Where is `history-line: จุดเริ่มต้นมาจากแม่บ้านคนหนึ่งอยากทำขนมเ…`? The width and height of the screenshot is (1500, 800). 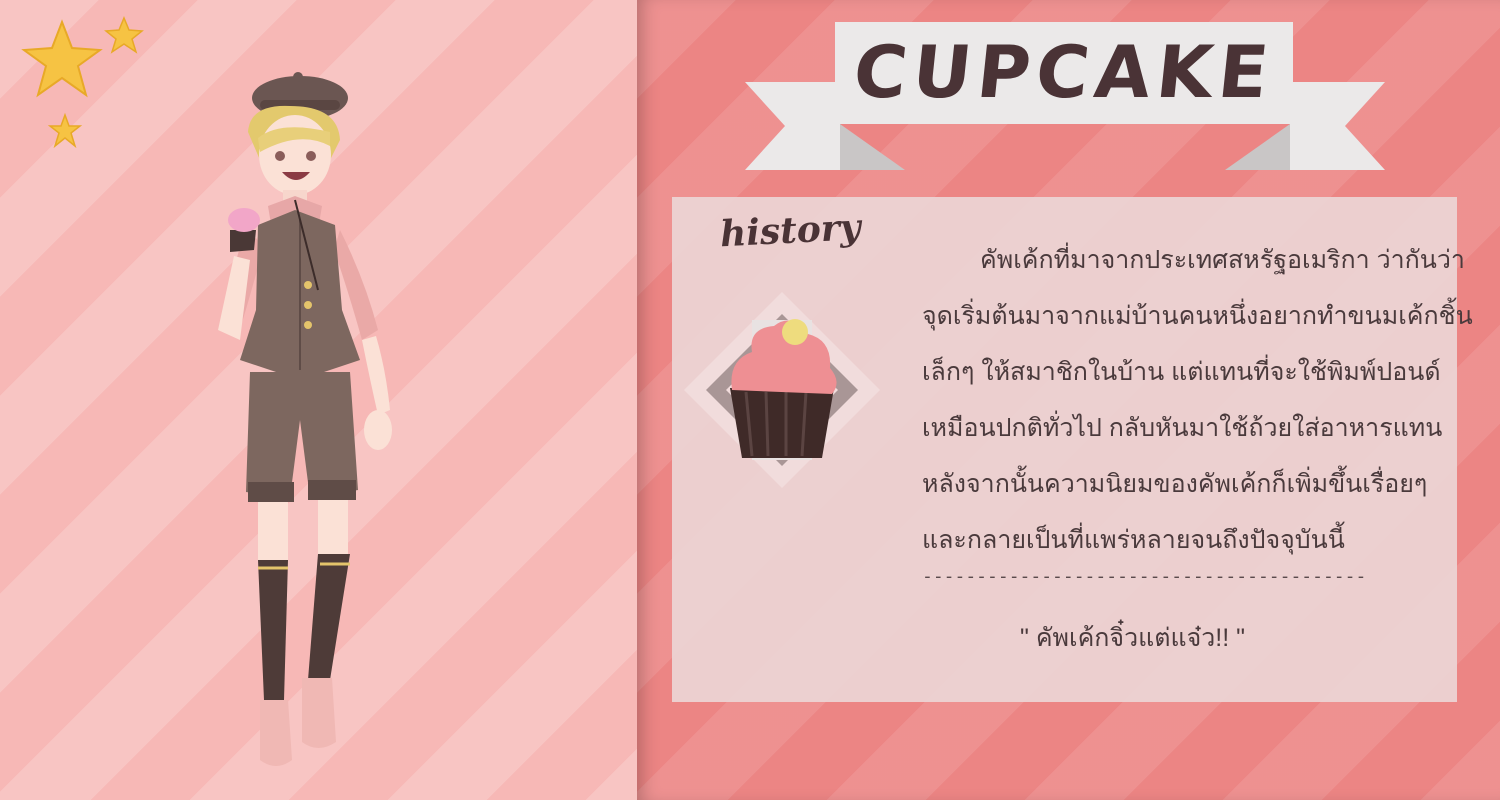
history-line: จุดเริ่มต้นมาจากแม่บ้านคนหนึ่งอยากทำขนมเ… is located at coordinates (1197, 316).